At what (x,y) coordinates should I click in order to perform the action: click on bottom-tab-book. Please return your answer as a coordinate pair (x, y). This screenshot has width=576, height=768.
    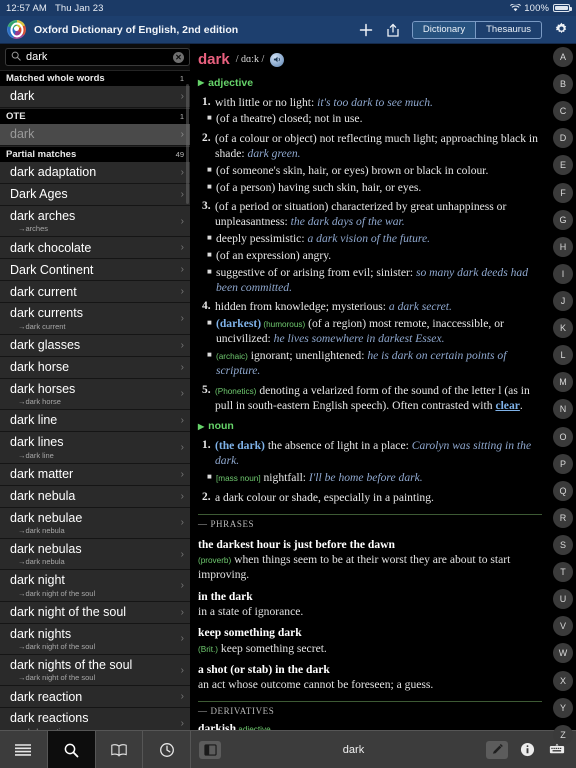
    Looking at the image, I should click on (120, 749).